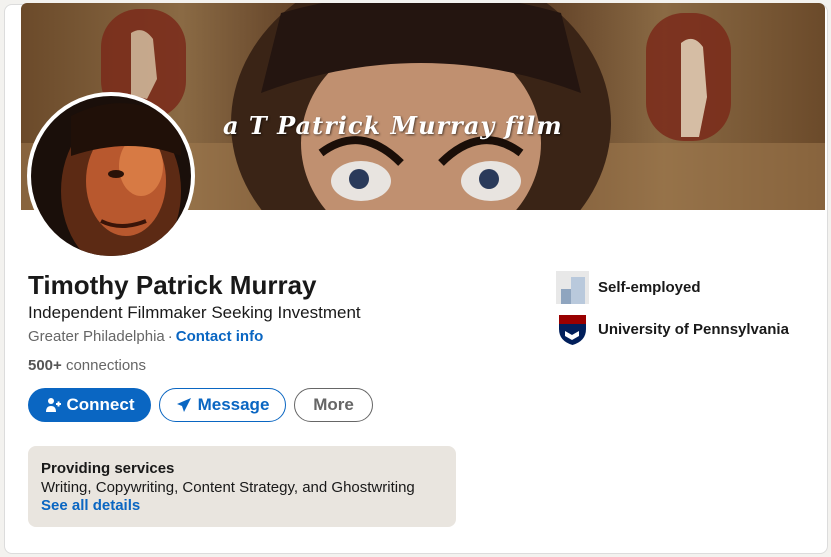 The image size is (831, 557). I want to click on profile-headline: Independent Filmmaker Seeking Investment, so click(194, 312).